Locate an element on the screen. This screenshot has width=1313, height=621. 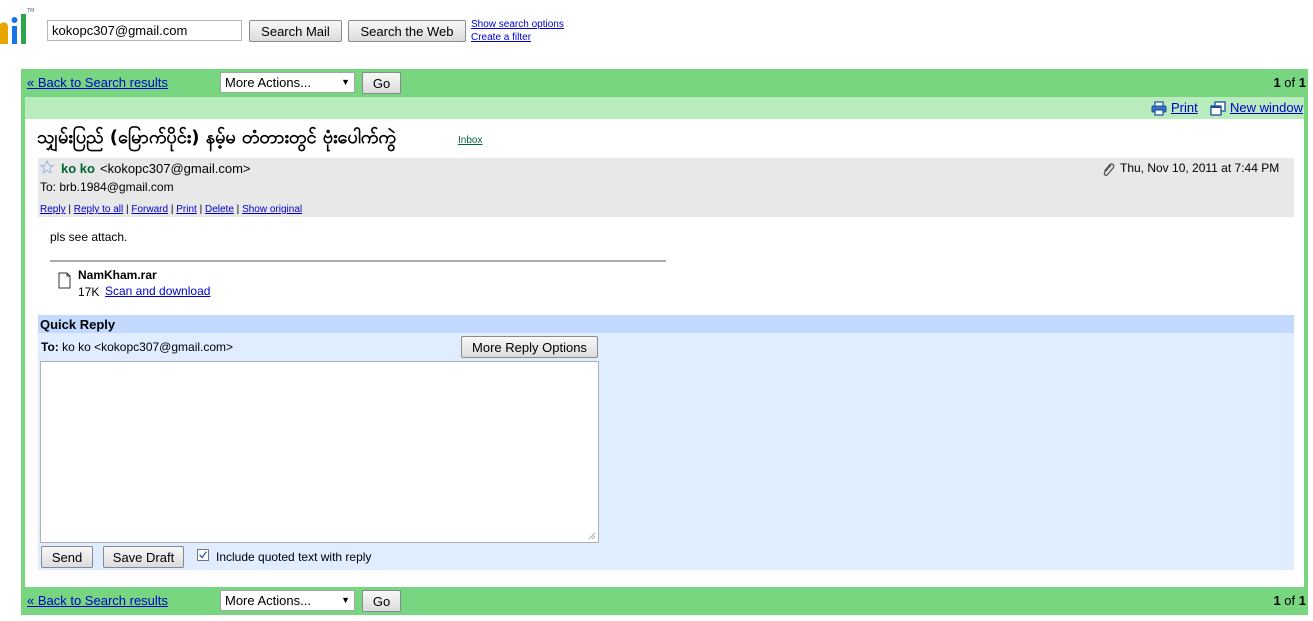
search-mail-button: Search Mail is located at coordinates (295, 31).